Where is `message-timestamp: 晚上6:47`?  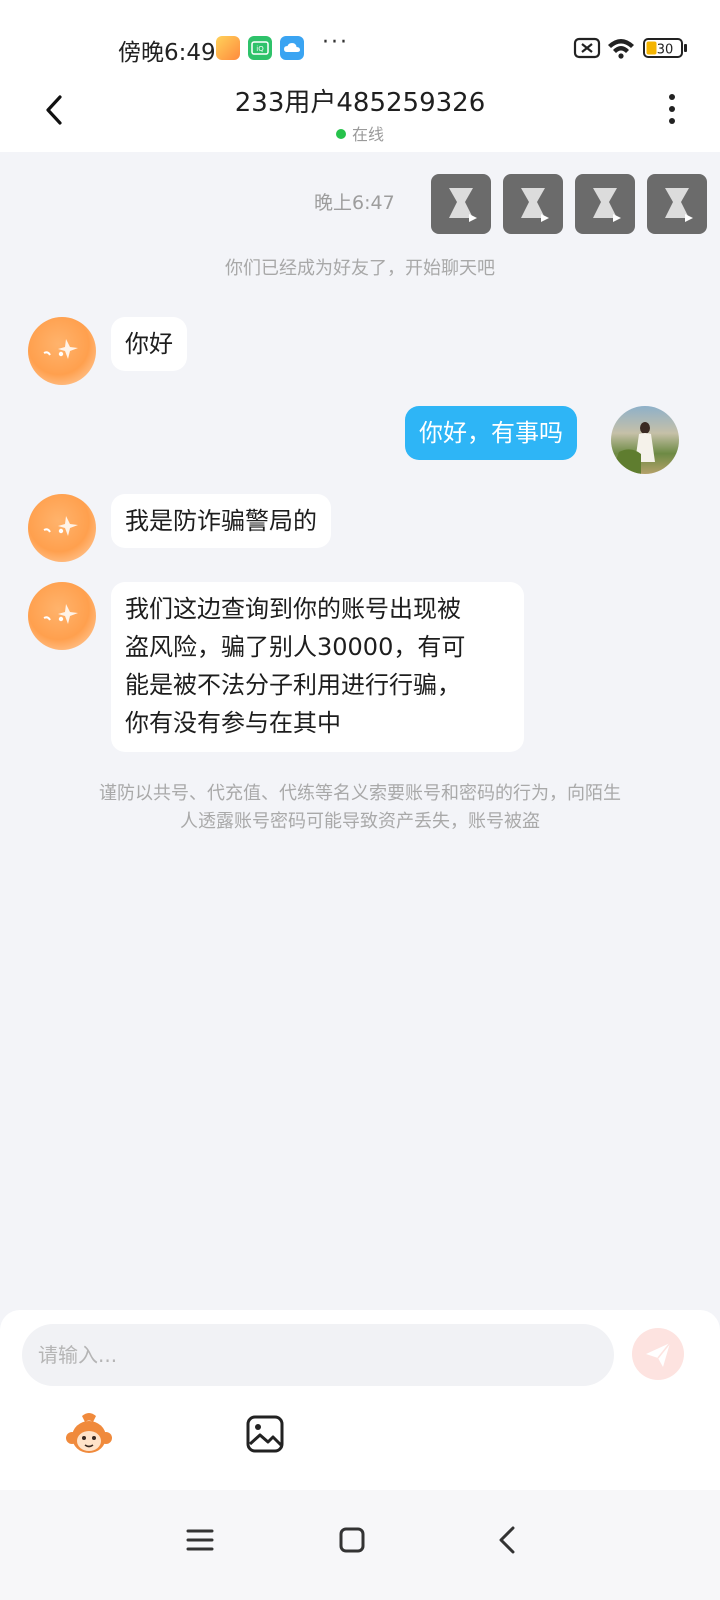
message-timestamp: 晚上6:47 is located at coordinates (354, 203).